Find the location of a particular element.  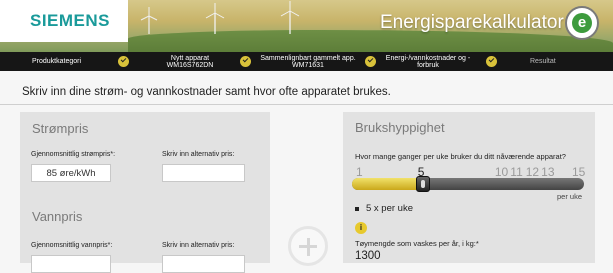

avg-vann-field is located at coordinates (71, 264).